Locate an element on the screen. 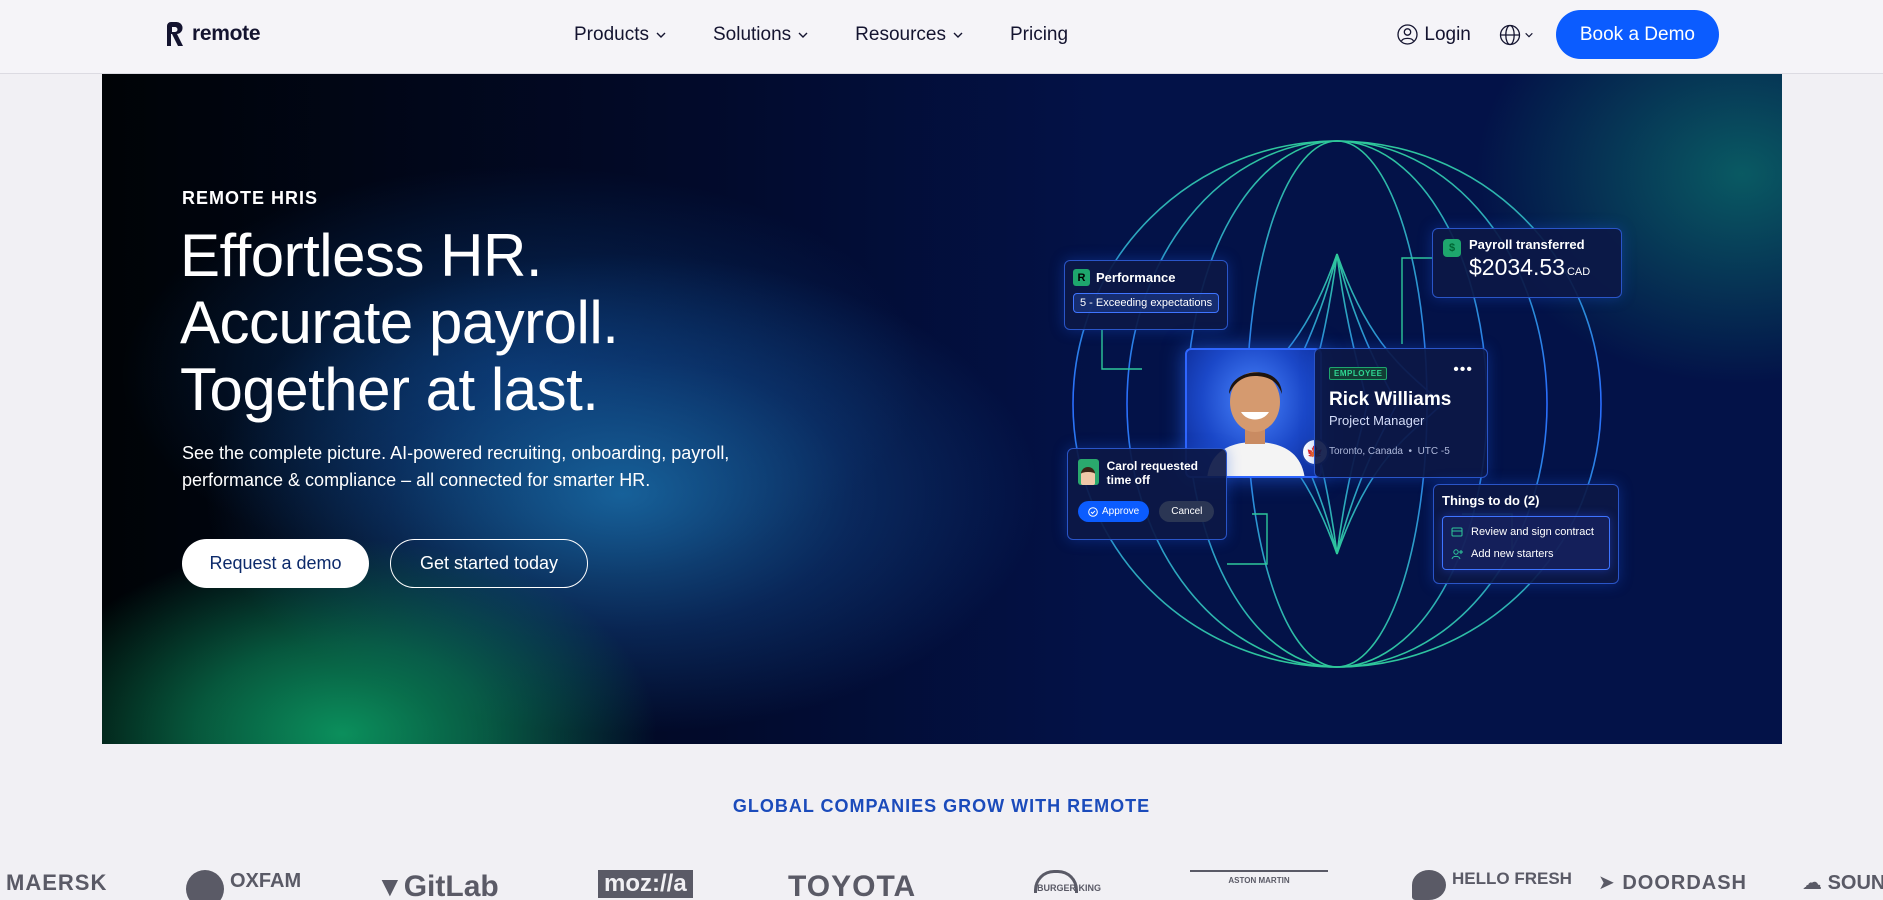 The width and height of the screenshot is (1883, 900). hero-eyebrow: REMOTE HRIS is located at coordinates (250, 198).